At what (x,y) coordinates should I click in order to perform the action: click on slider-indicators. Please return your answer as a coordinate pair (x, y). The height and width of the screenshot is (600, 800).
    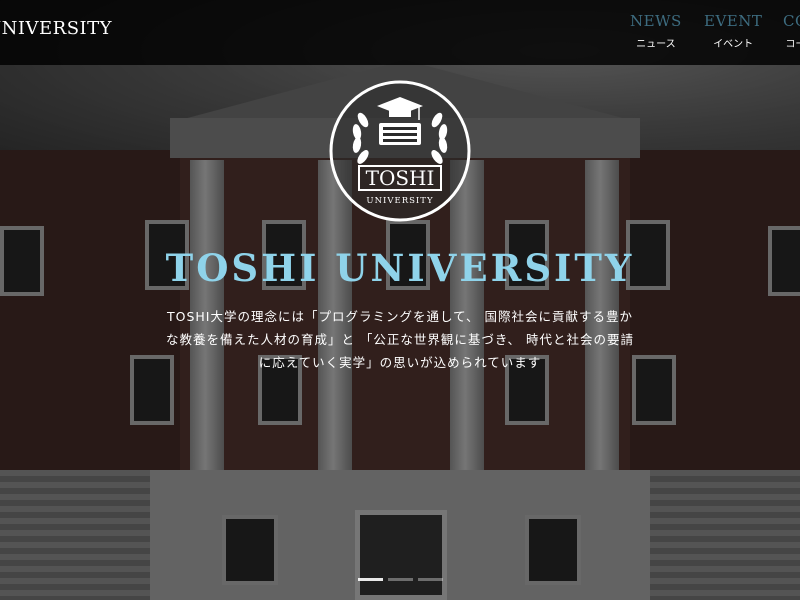
    Looking at the image, I should click on (403, 580).